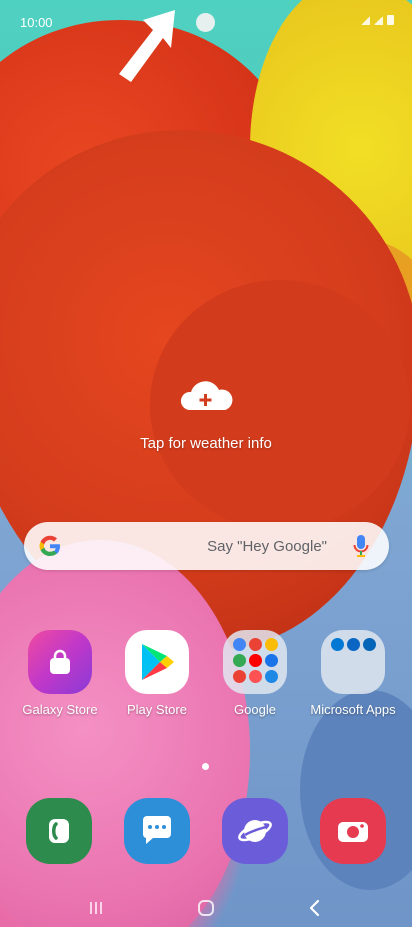 Image resolution: width=412 pixels, height=927 pixels. I want to click on search-hint: Say "Hey Google", so click(267, 546).